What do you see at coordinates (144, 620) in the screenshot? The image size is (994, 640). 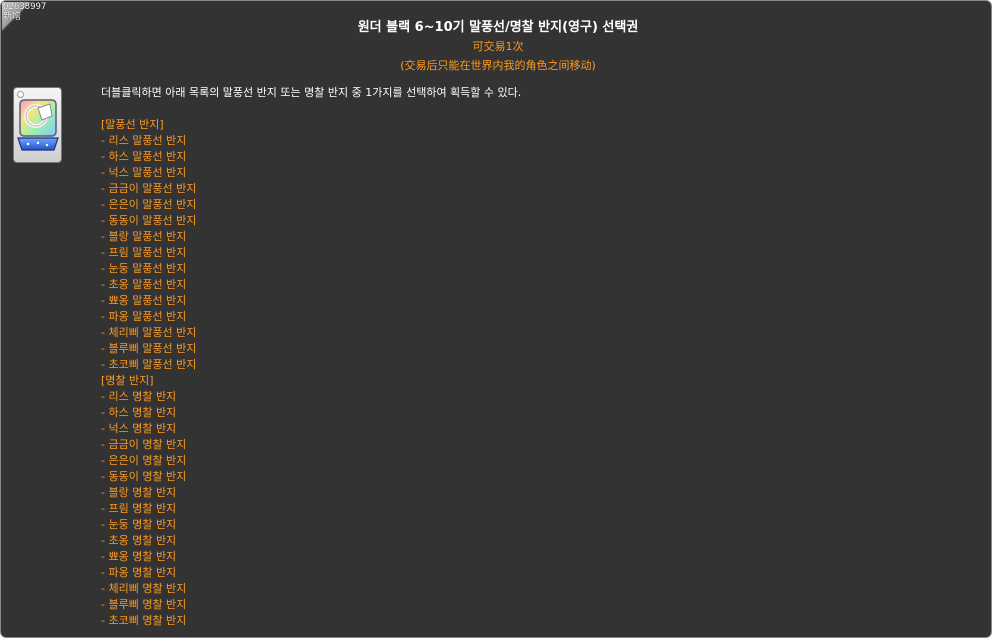 I see `reward-list-item: - 초코삐 명찰 반지` at bounding box center [144, 620].